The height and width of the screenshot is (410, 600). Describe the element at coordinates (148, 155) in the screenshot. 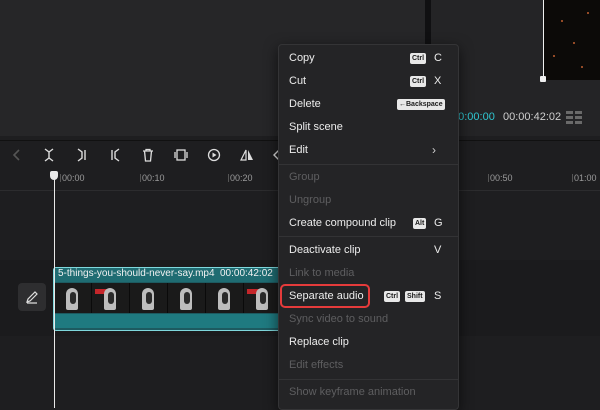

I see `delete-icon` at that location.